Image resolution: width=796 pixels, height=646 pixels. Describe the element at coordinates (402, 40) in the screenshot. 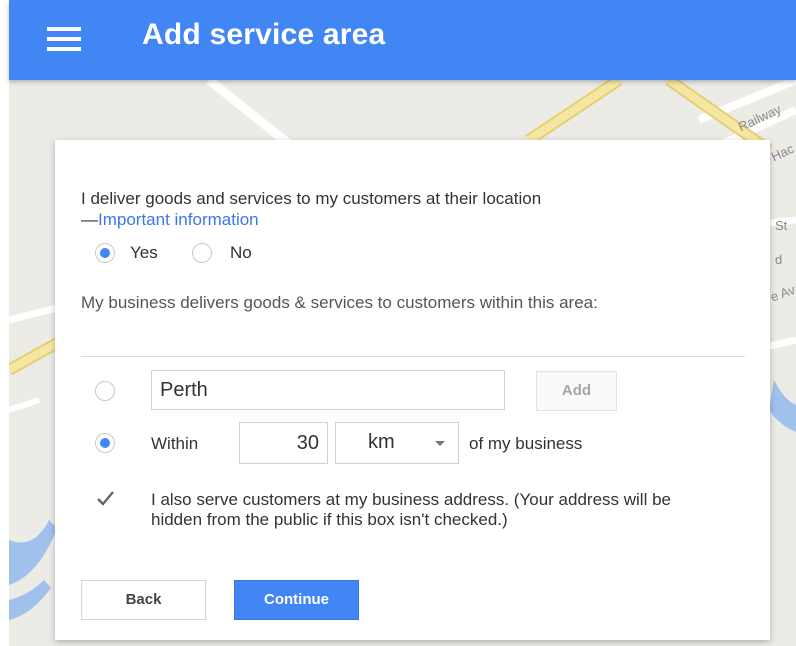

I see `app-bar: Add service area` at that location.